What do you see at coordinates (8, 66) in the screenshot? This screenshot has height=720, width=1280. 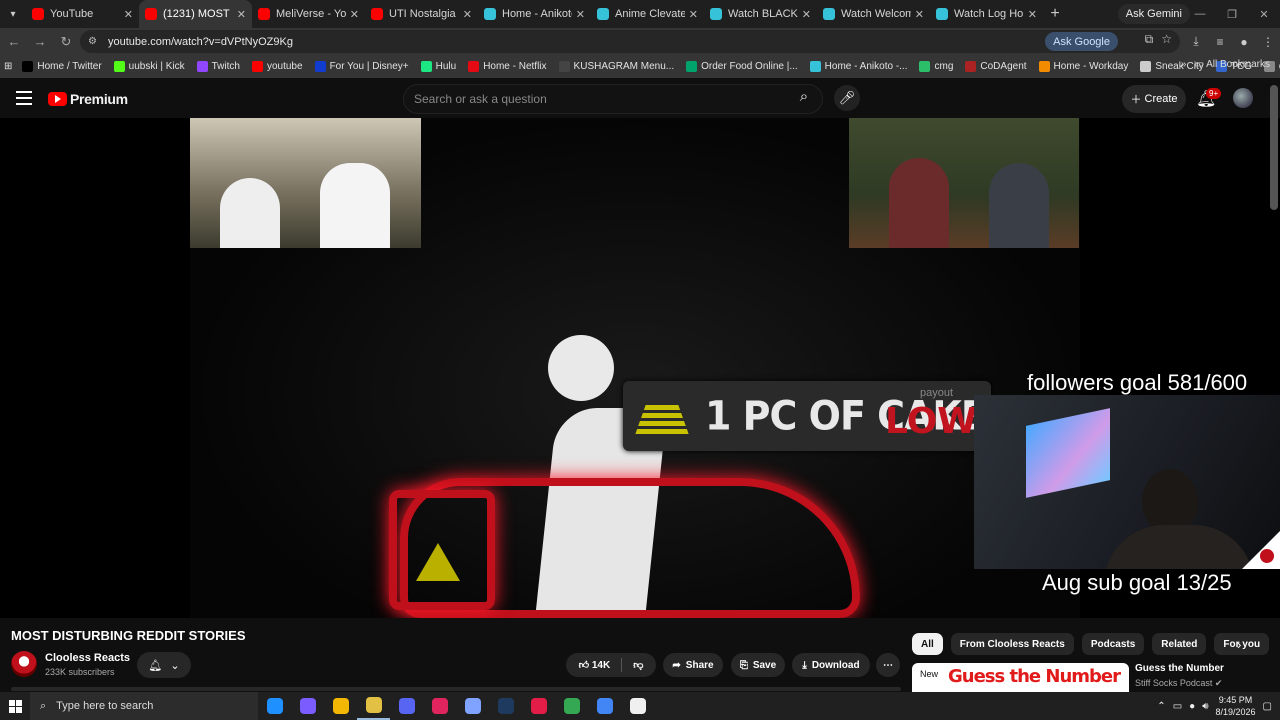 I see `apps-icon: ⊞` at bounding box center [8, 66].